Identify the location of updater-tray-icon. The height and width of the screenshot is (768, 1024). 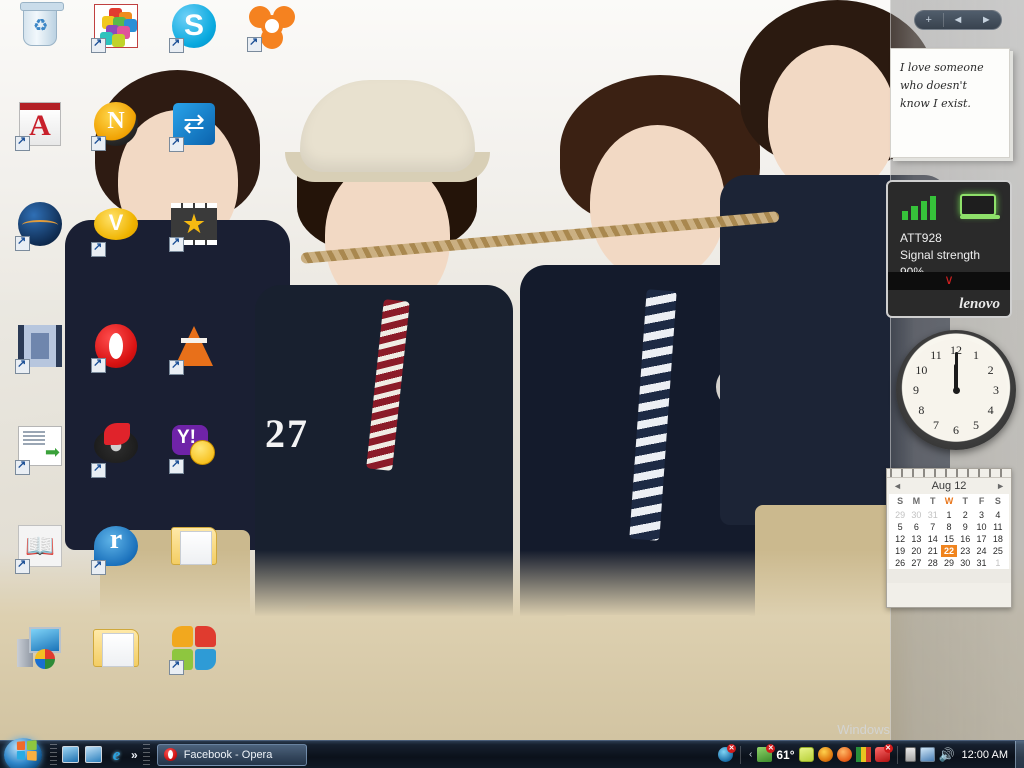
(844, 754).